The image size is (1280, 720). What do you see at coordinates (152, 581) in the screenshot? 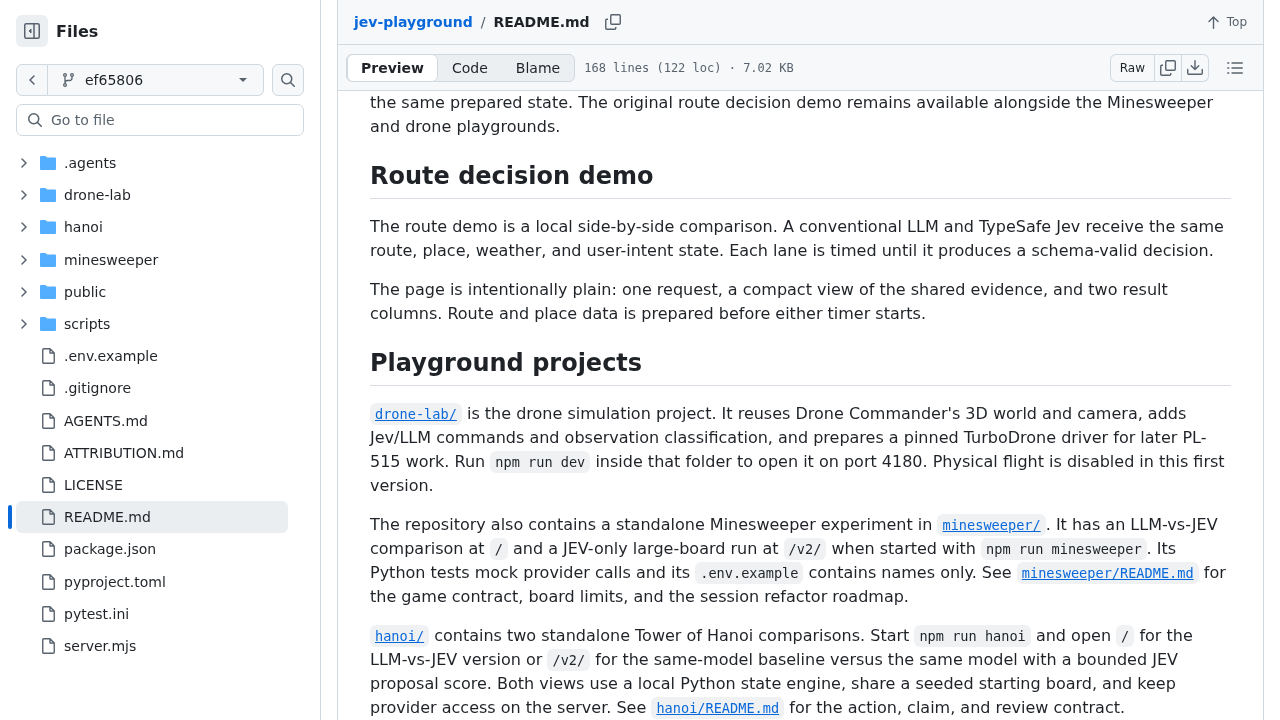
I see `tree-item: pyproject.toml` at bounding box center [152, 581].